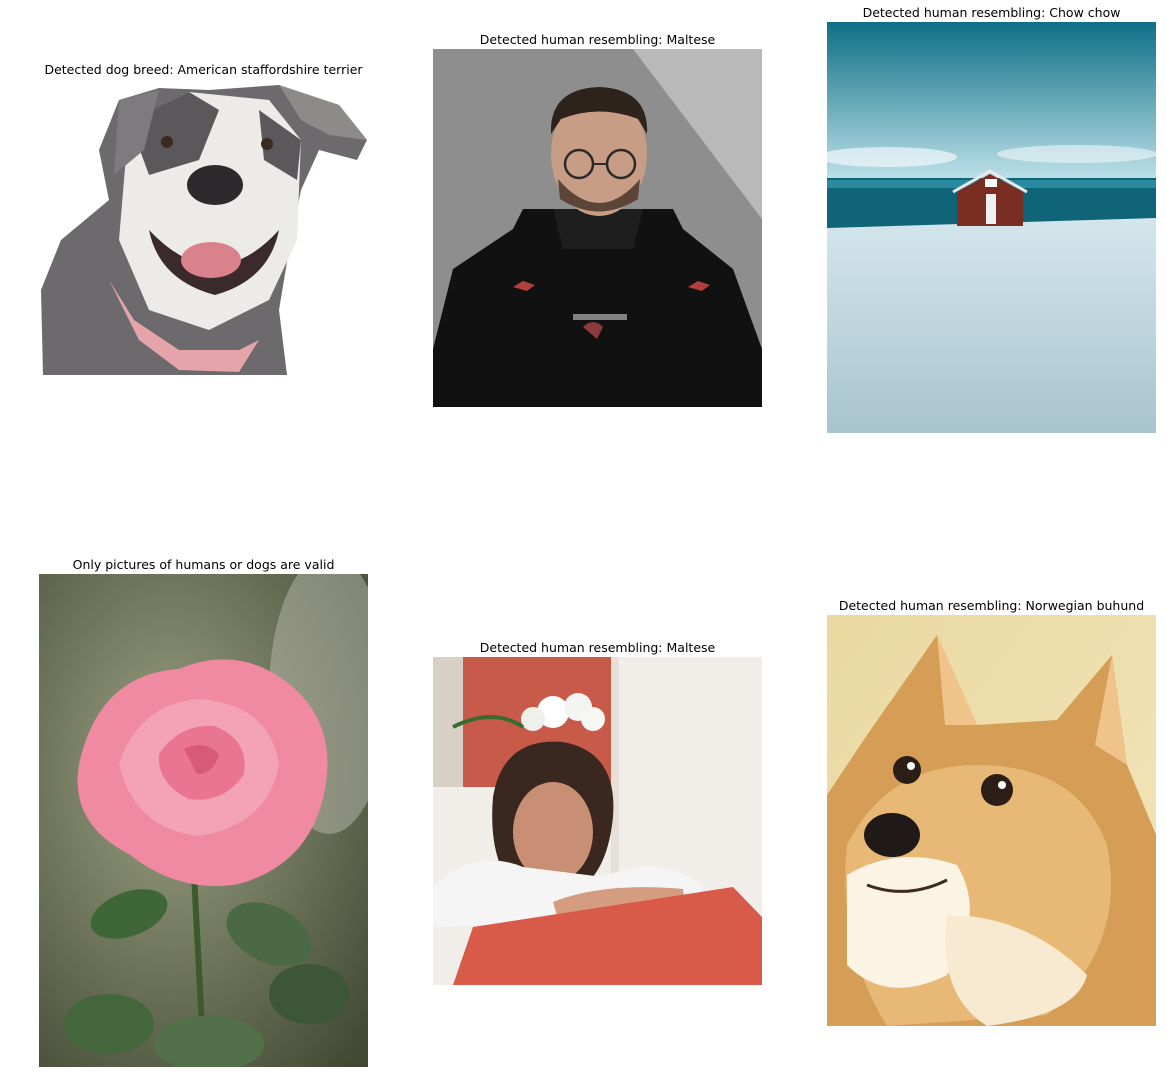  Describe the element at coordinates (597, 39) in the screenshot. I see `panel-2-title: Detected human resembling: Maltese` at that location.